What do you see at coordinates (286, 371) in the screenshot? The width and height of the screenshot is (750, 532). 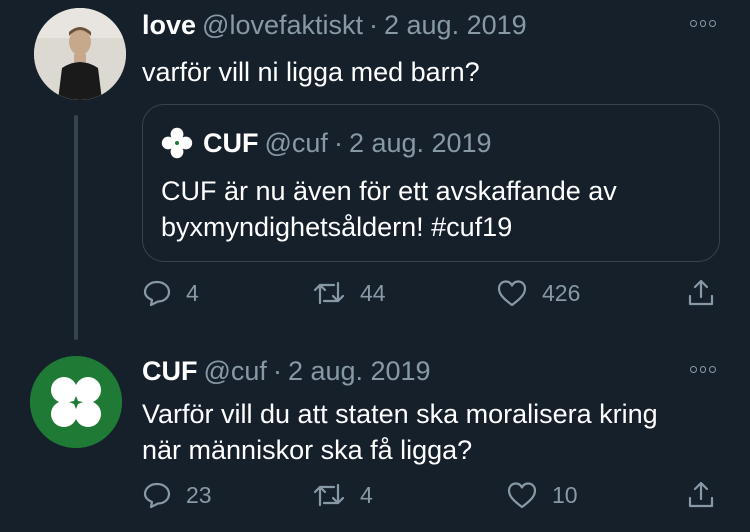 I see `tweet-header: CUF @cuf · 2 aug. 2019` at bounding box center [286, 371].